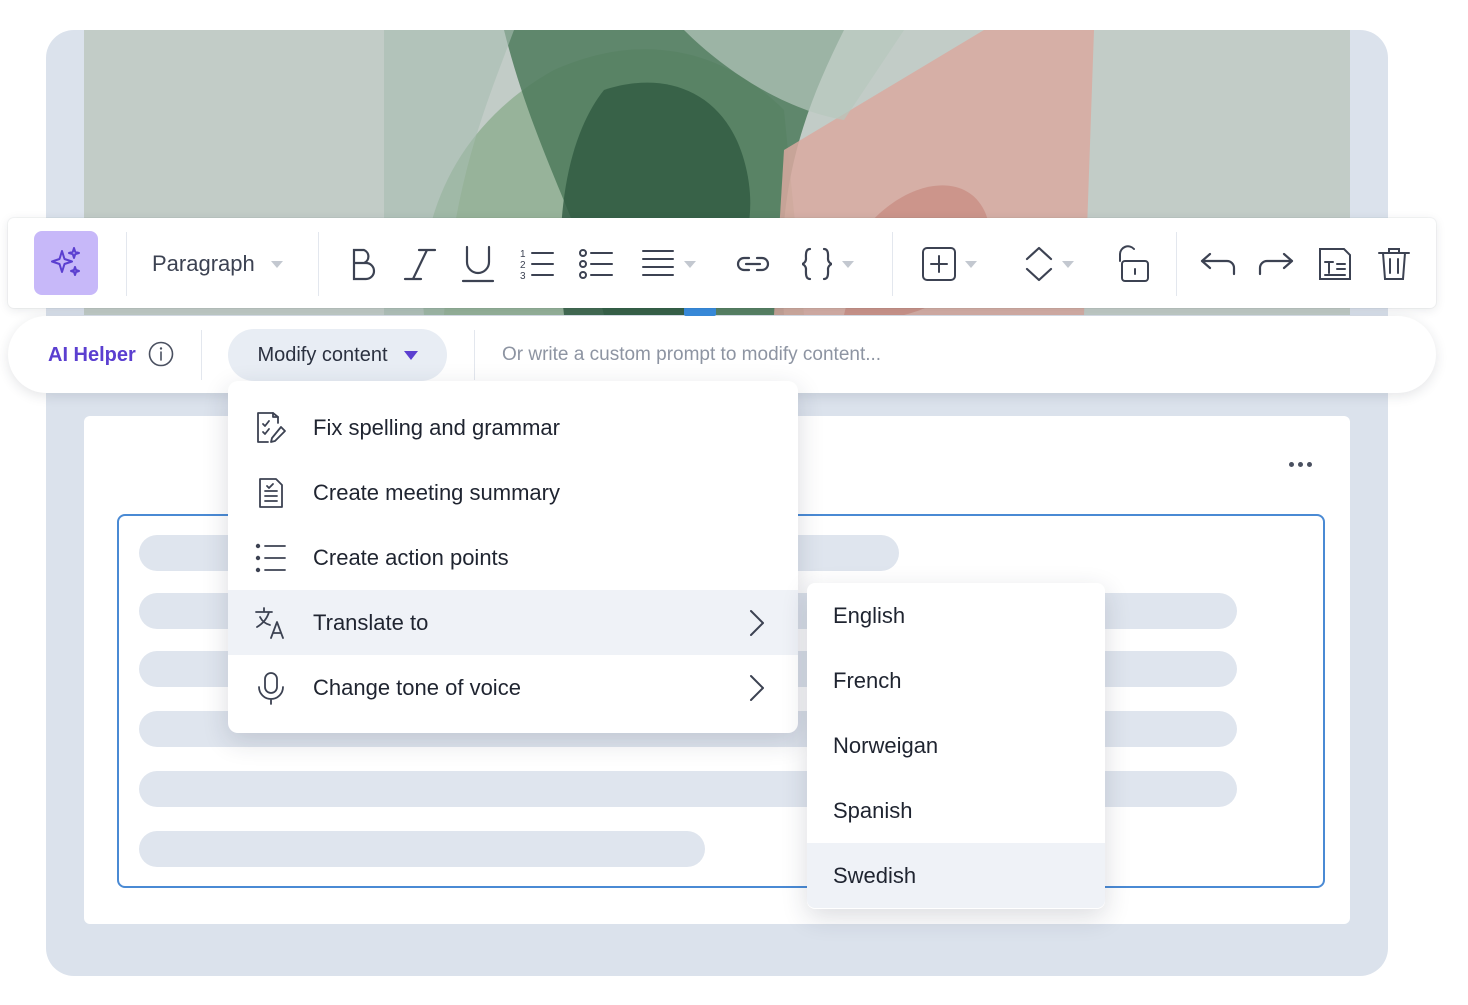 This screenshot has width=1468, height=1005. Describe the element at coordinates (523, 276) in the screenshot. I see `svg-text: 3` at that location.